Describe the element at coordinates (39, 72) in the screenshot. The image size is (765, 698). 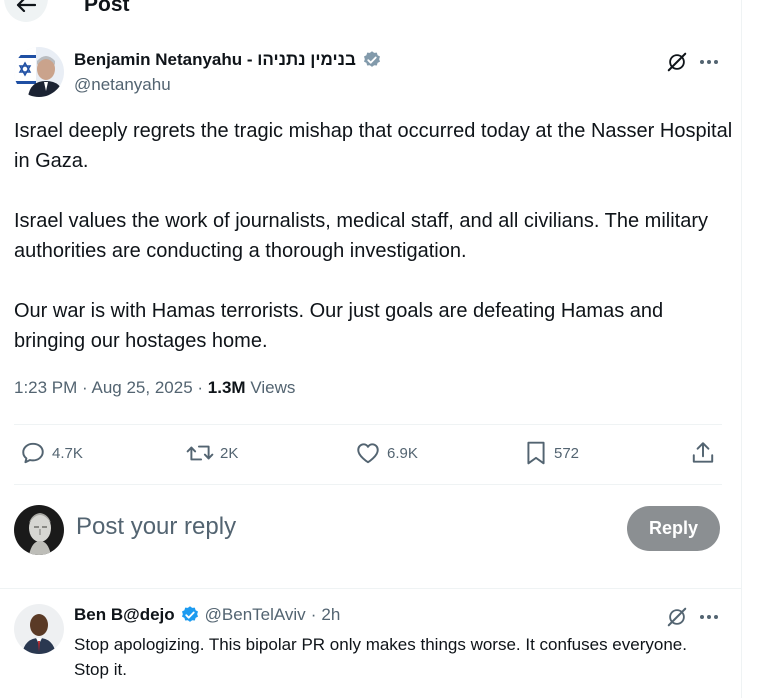
I see `author-avatar` at that location.